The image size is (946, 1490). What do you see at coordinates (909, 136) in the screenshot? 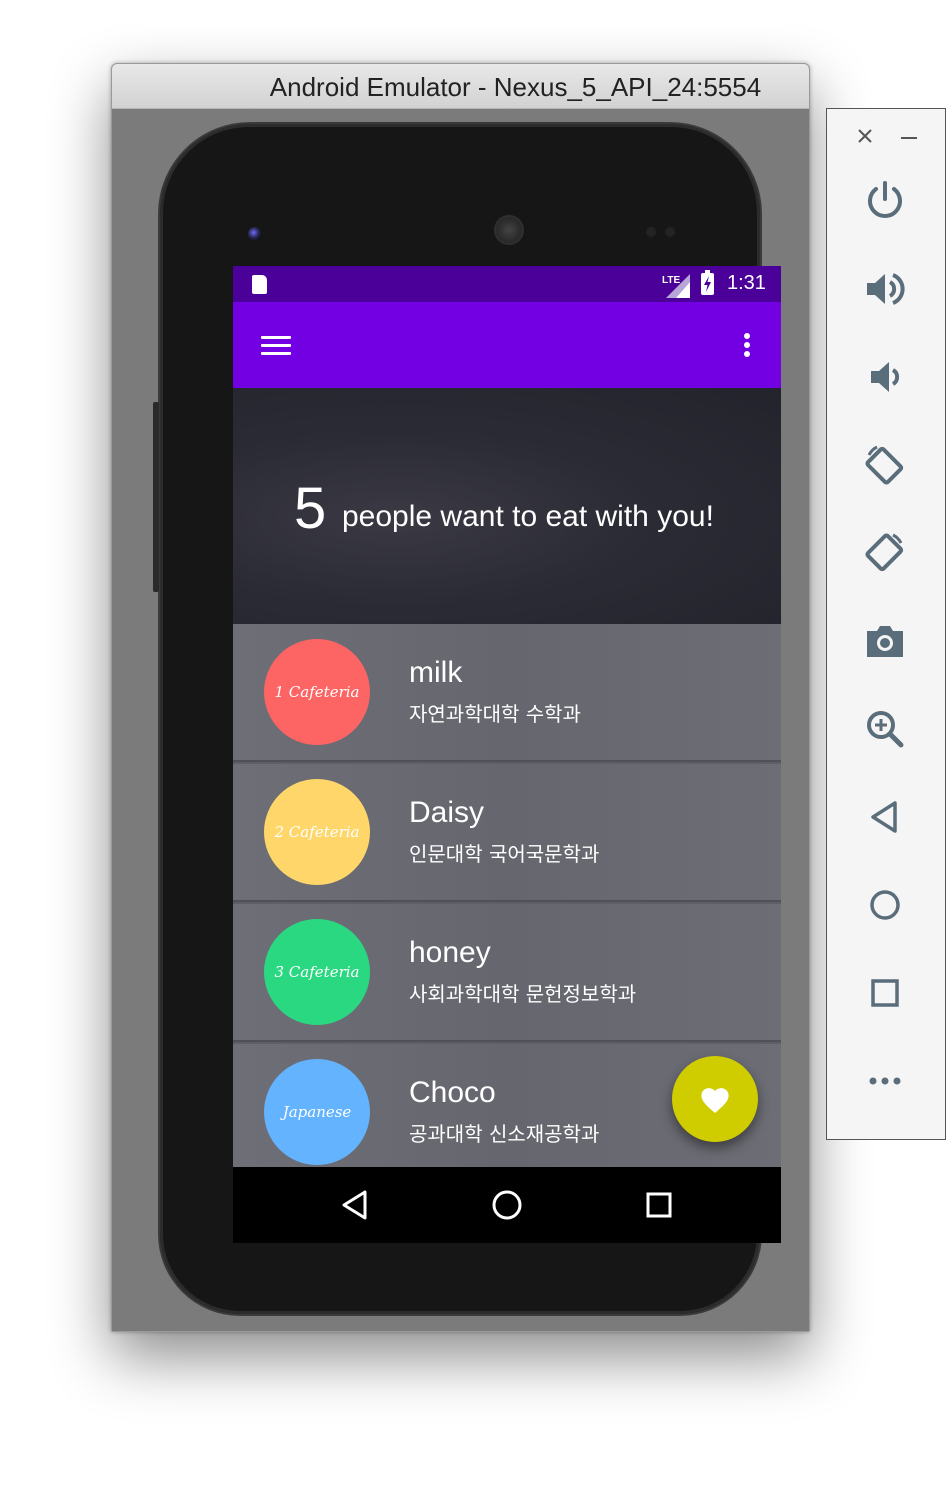
I see `minimize-icon` at bounding box center [909, 136].